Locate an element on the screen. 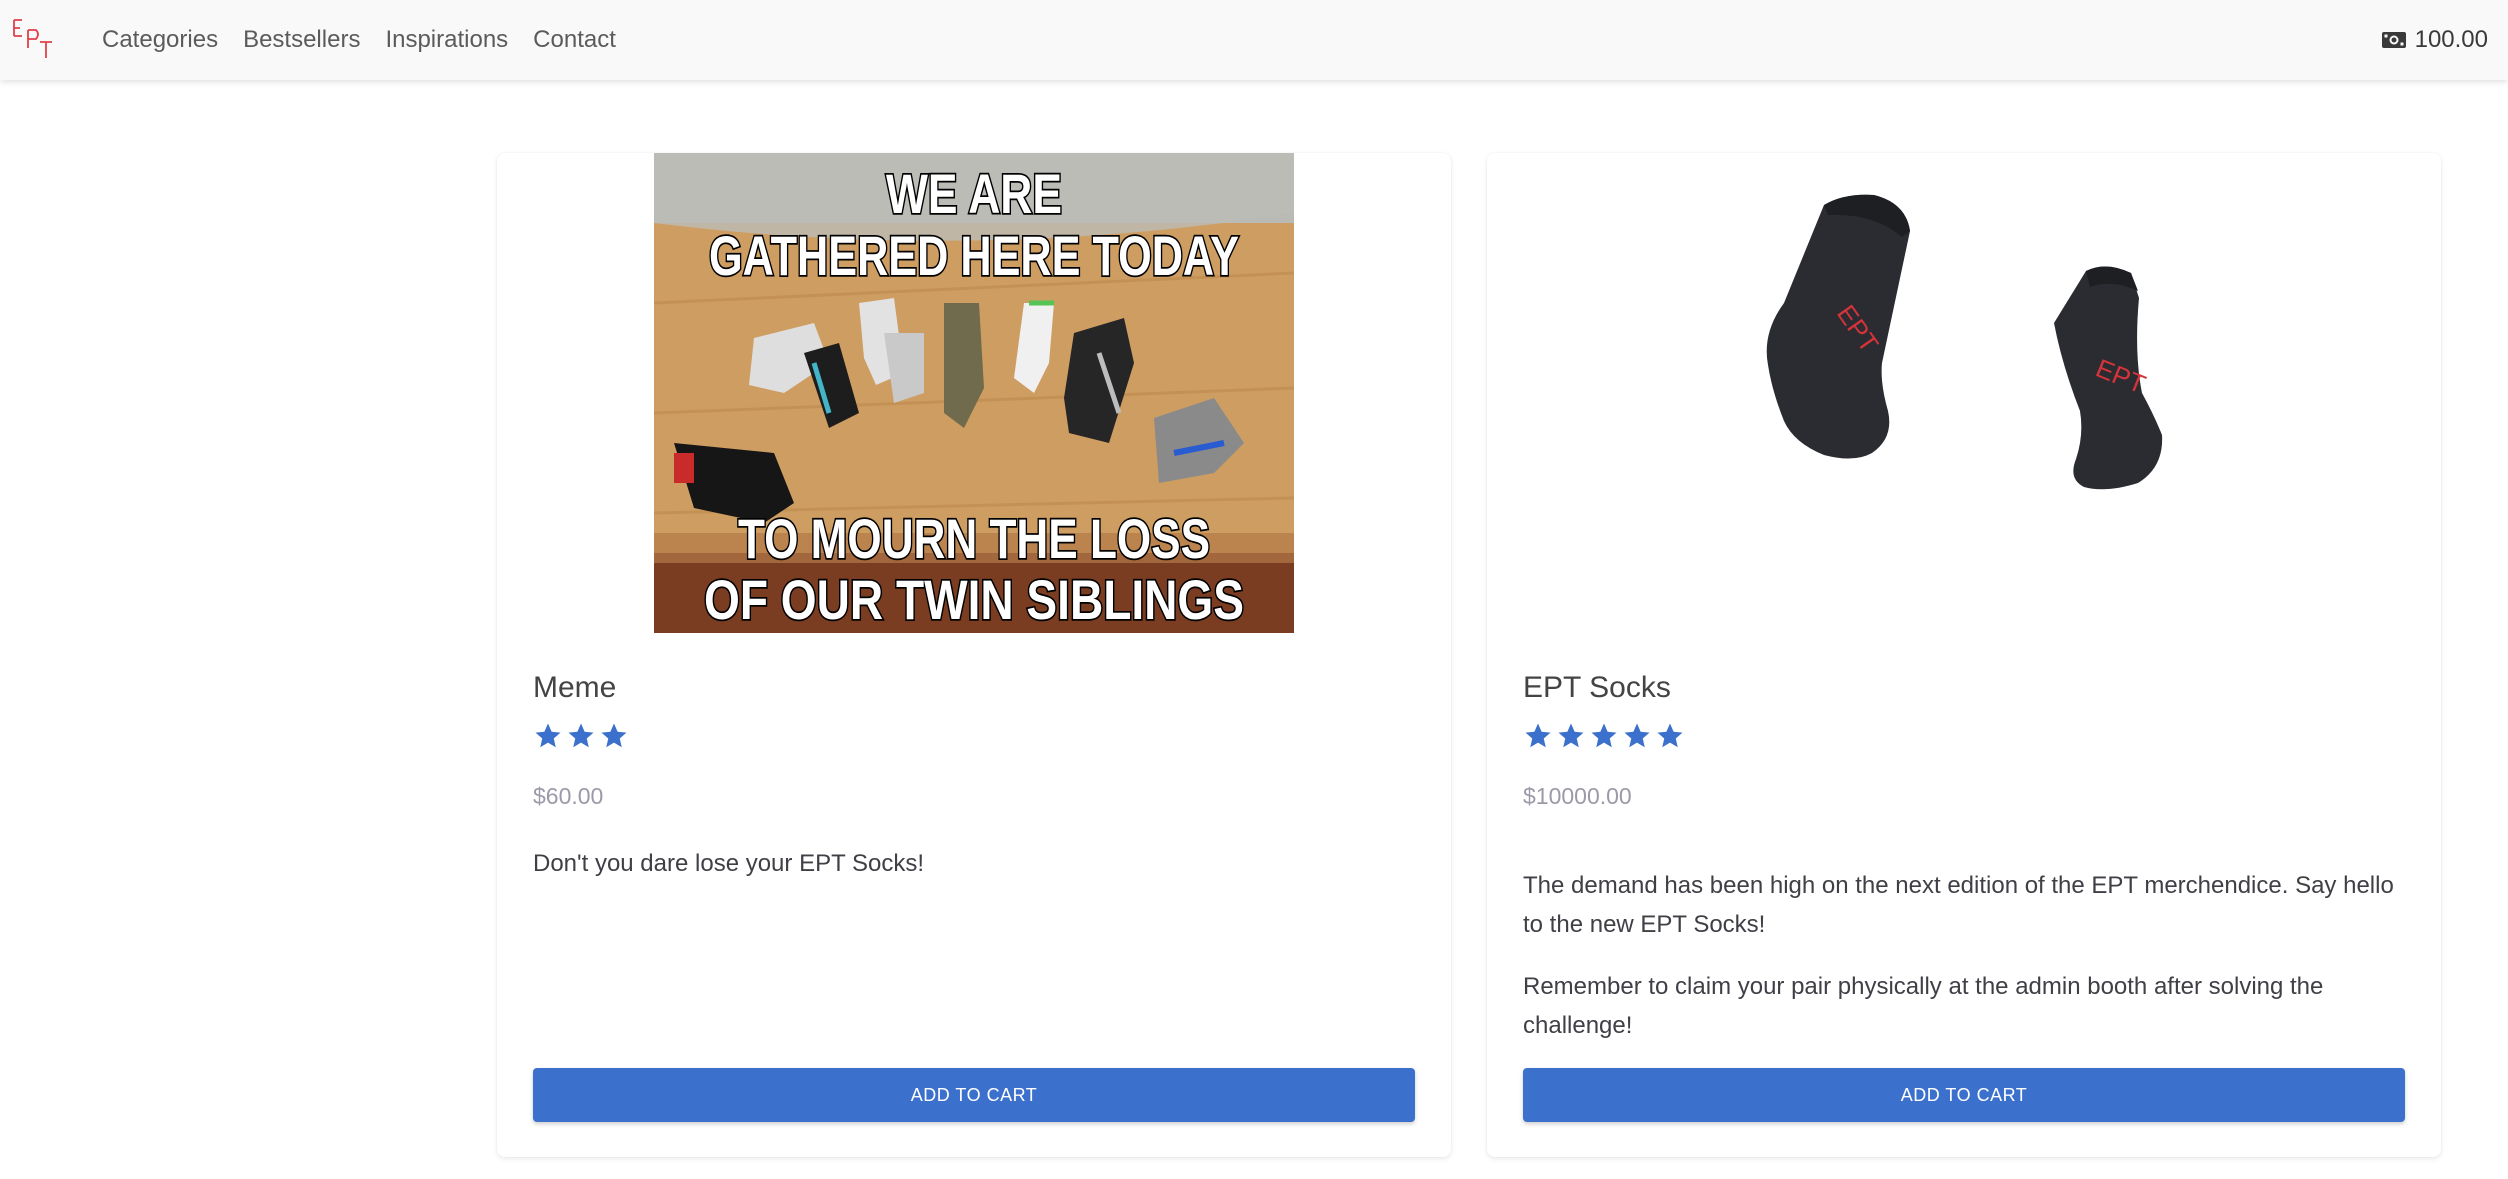 The width and height of the screenshot is (2508, 1179). product-image-socks: EPT EPT is located at coordinates (1964, 393).